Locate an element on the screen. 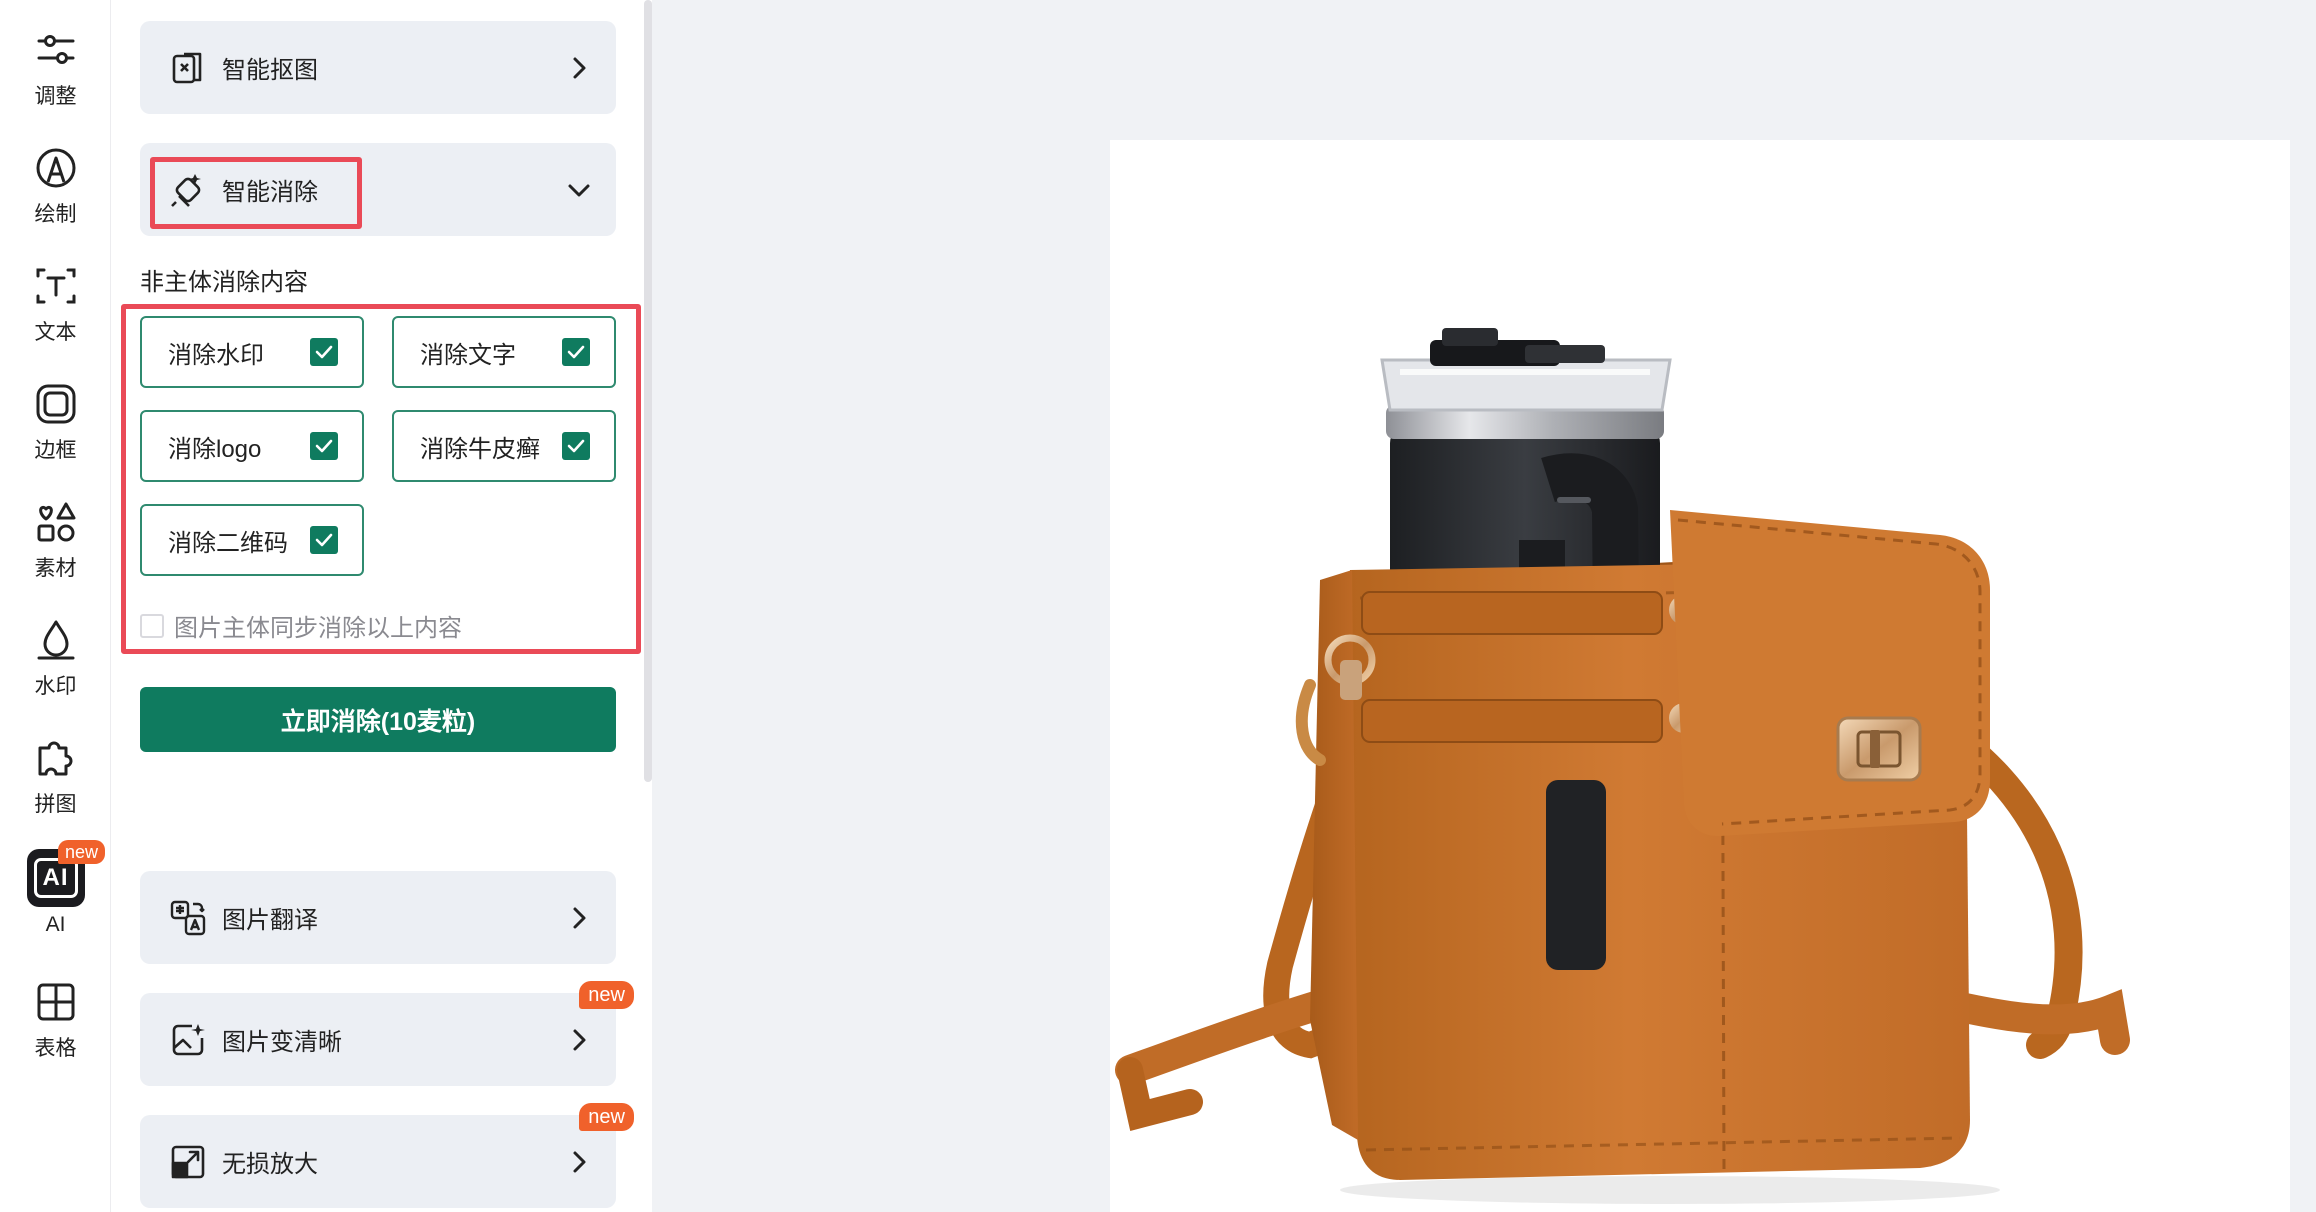 The height and width of the screenshot is (1212, 2316). upscale-card: 无损放大 new is located at coordinates (387, 1155).